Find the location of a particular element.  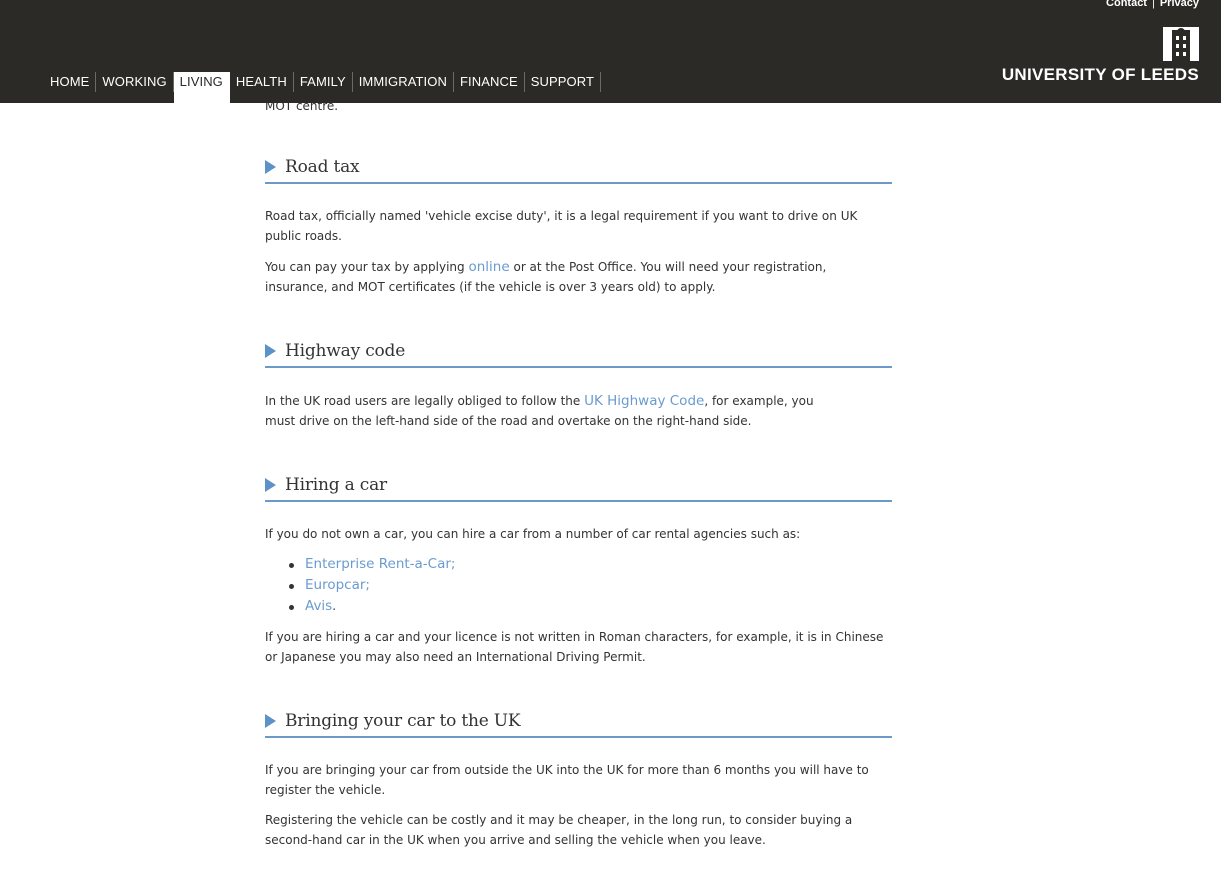

nav-finance: FINANCE is located at coordinates (489, 82).